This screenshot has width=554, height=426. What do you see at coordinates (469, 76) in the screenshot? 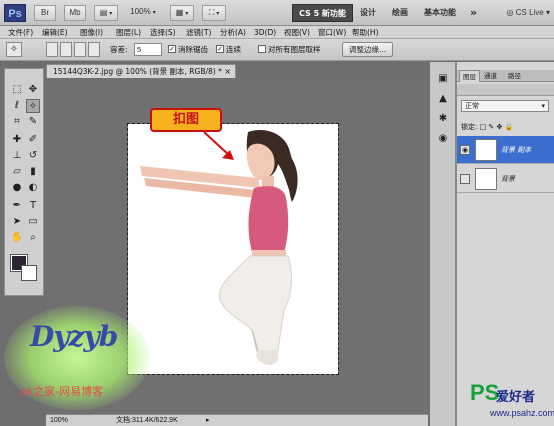
I see `tab-layers: 图层` at bounding box center [469, 76].